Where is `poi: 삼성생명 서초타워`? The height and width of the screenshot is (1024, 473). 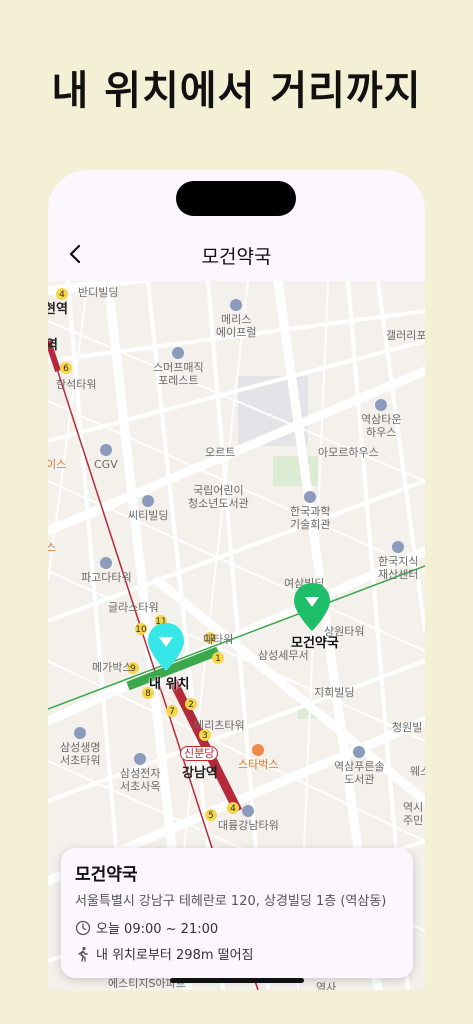
poi: 삼성생명 서초타워 is located at coordinates (80, 747).